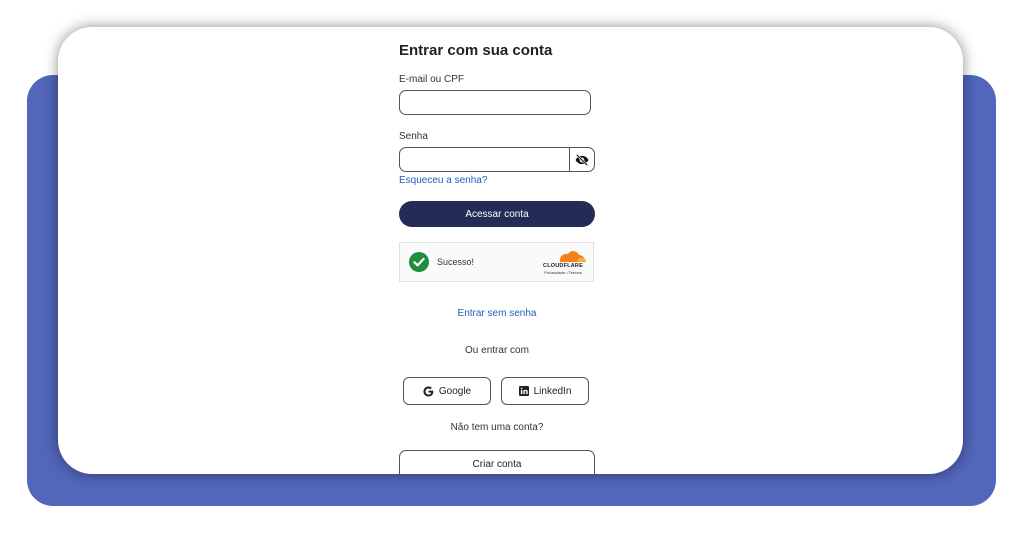 This screenshot has height=536, width=1024. Describe the element at coordinates (413, 136) in the screenshot. I see `password-label: Senha` at that location.